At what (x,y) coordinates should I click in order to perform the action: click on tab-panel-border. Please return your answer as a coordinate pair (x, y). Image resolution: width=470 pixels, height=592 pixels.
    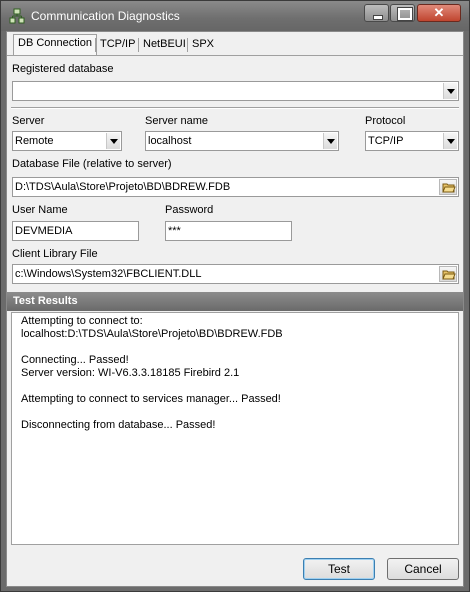
    Looking at the image, I should click on (235, 55).